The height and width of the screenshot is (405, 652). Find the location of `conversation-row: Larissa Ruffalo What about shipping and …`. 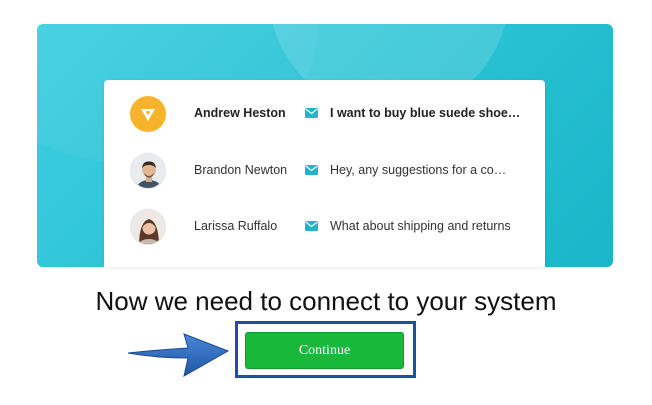

conversation-row: Larissa Ruffalo What about shipping and … is located at coordinates (324, 227).